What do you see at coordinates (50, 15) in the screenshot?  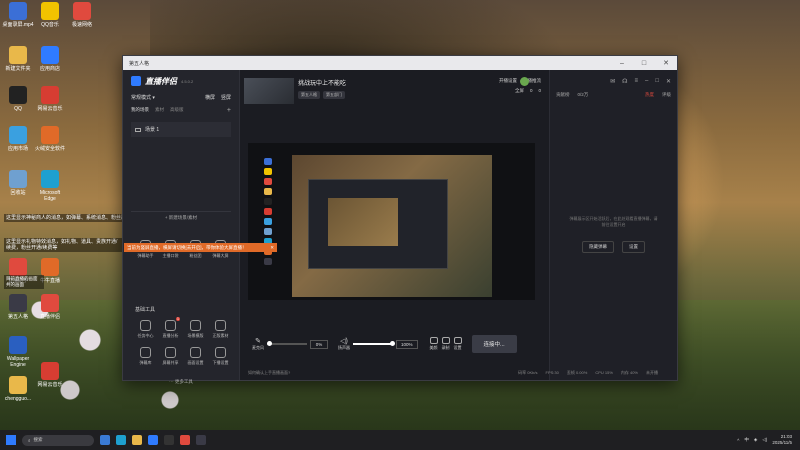 I see `desktop-icon: QQ音乐` at bounding box center [50, 15].